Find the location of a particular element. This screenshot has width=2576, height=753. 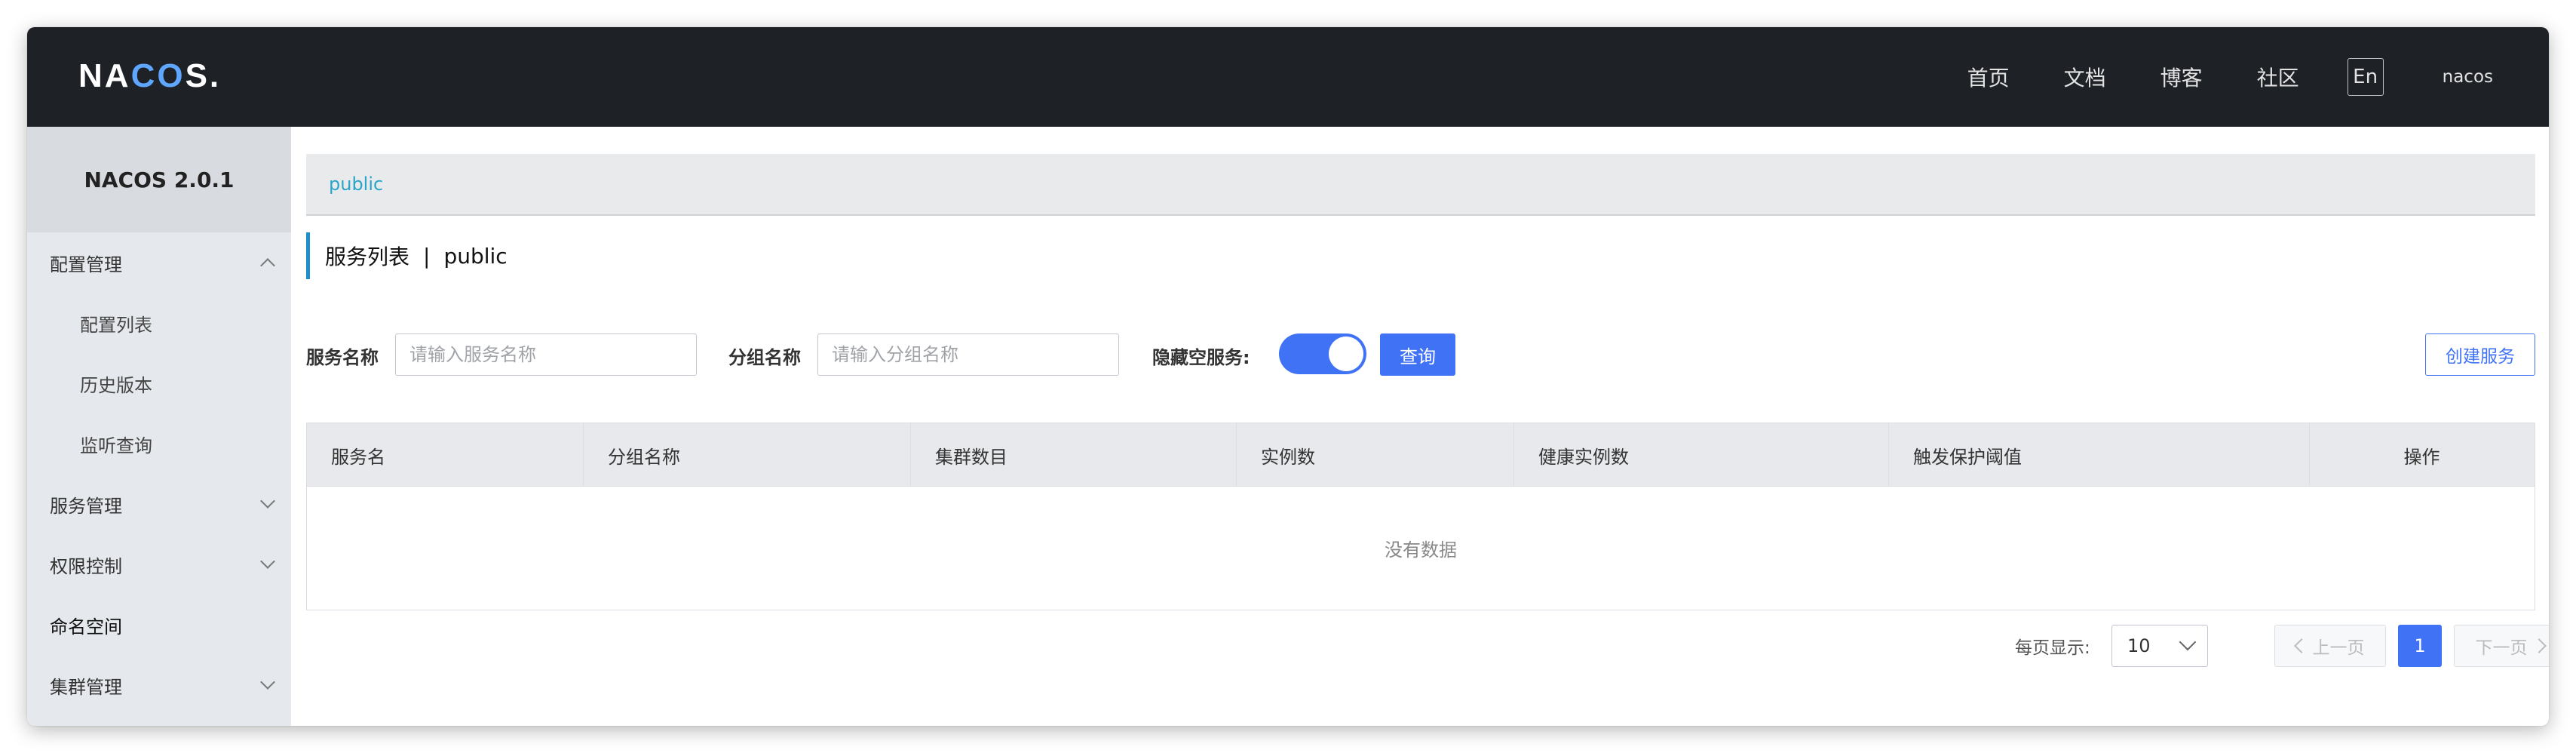

page-size-select: 10 is located at coordinates (2159, 646).